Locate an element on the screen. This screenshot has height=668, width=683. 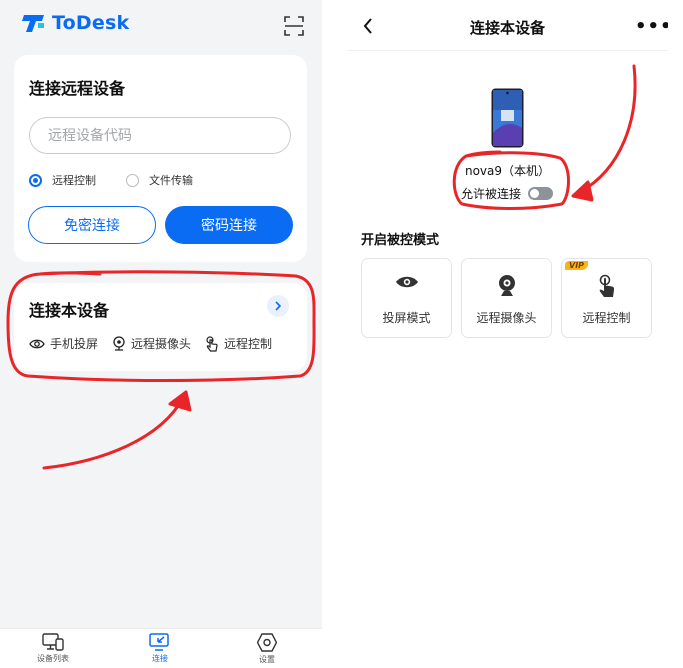
feature-remote-camera-label: 远程摄像头 is located at coordinates (161, 344).